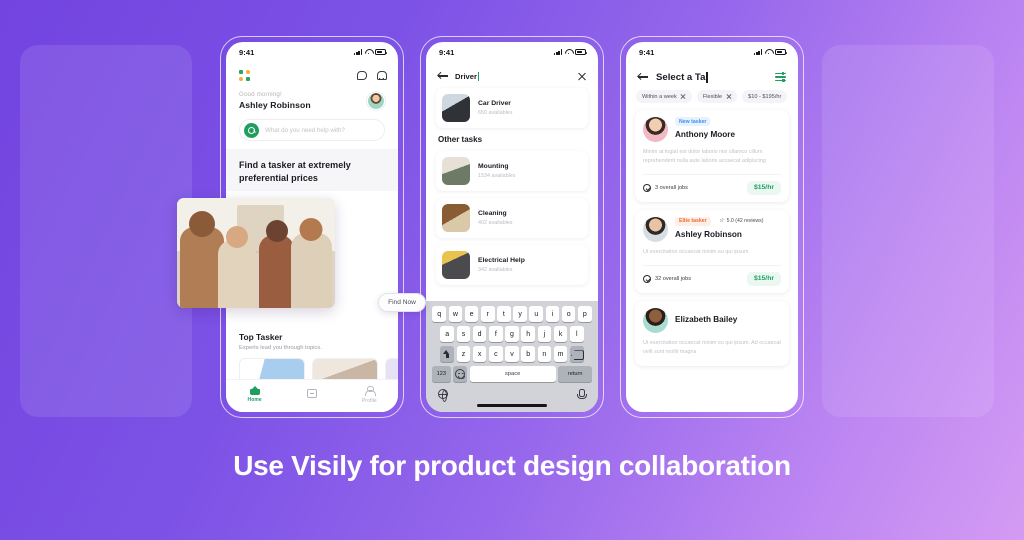 Image resolution: width=1024 pixels, height=540 pixels. What do you see at coordinates (705, 128) in the screenshot?
I see `tasker-info: New tasker Anthony Moore` at bounding box center [705, 128].